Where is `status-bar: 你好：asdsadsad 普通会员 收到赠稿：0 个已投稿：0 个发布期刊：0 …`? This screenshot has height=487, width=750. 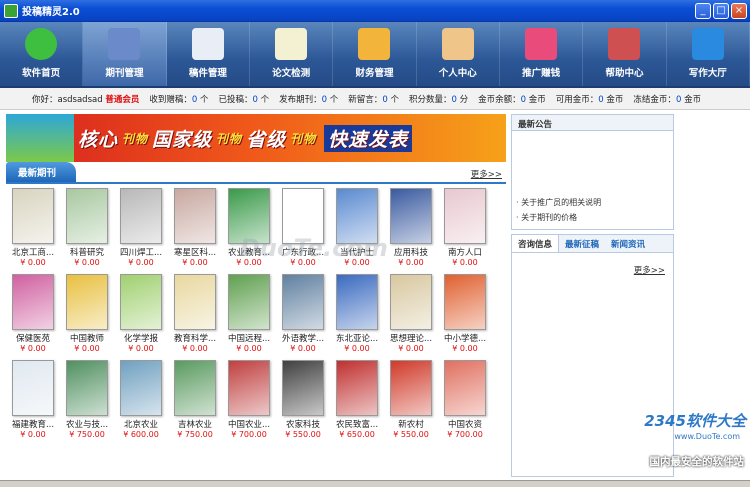 status-bar: 你好：asdsadsad 普通会员 收到赠稿：0 个已投稿：0 个发布期刊：0 … is located at coordinates (375, 99).